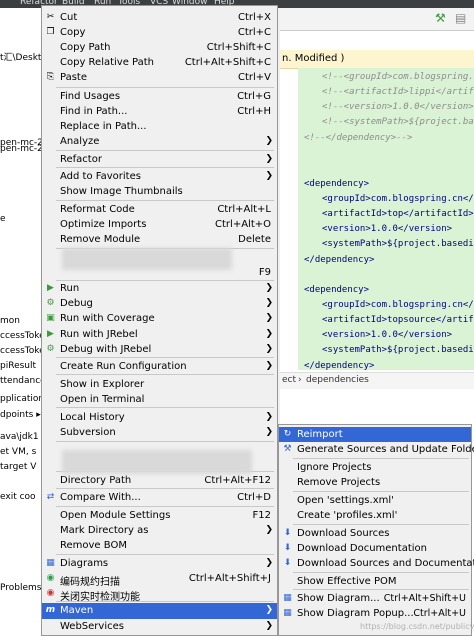 Image resolution: width=474 pixels, height=636 pixels. What do you see at coordinates (159, 289) in the screenshot?
I see `menu-run: ▶ Run ❯` at bounding box center [159, 289].